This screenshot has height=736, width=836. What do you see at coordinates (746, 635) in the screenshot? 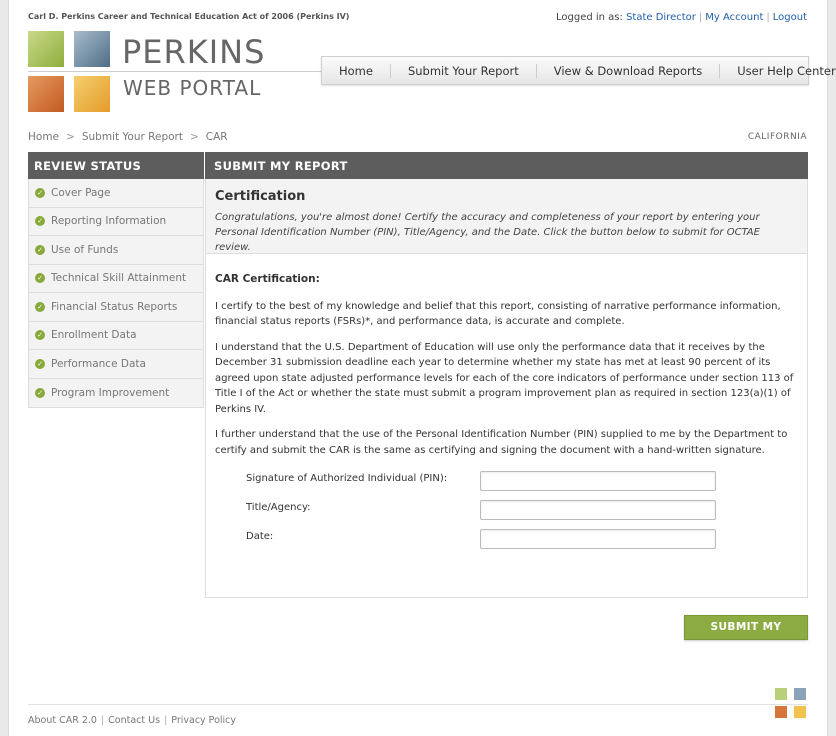
I see `submit-report-button: SUBMIT MY REPORT` at bounding box center [746, 635].